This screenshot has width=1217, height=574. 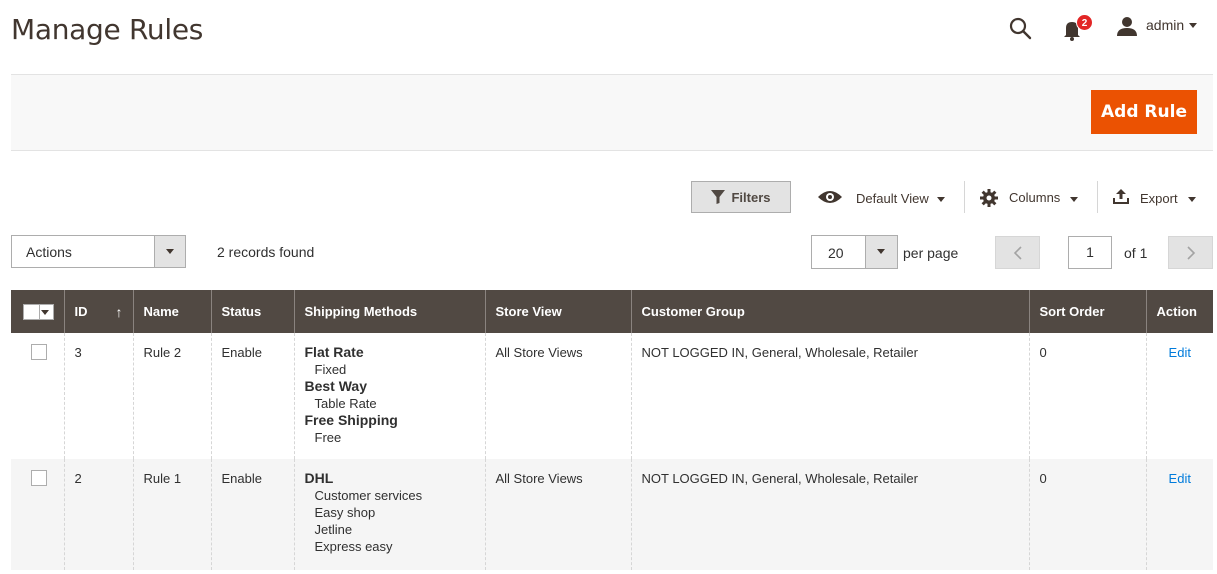 I want to click on admin-user-menu: admin, so click(x=1165, y=25).